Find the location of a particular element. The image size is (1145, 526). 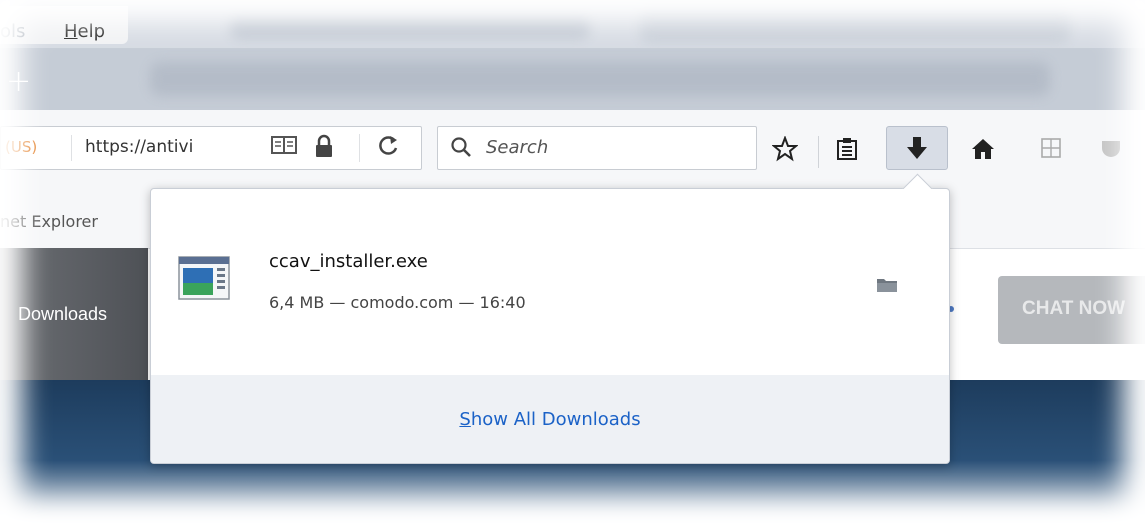

menu-tab-area: ols Help is located at coordinates (64, 25).